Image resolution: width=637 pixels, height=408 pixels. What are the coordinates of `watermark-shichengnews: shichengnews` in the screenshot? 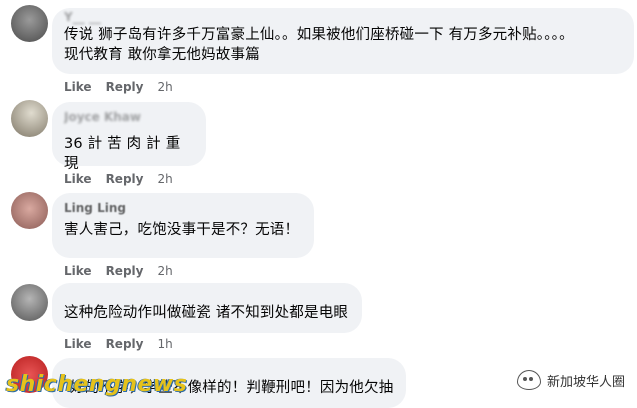 It's located at (97, 384).